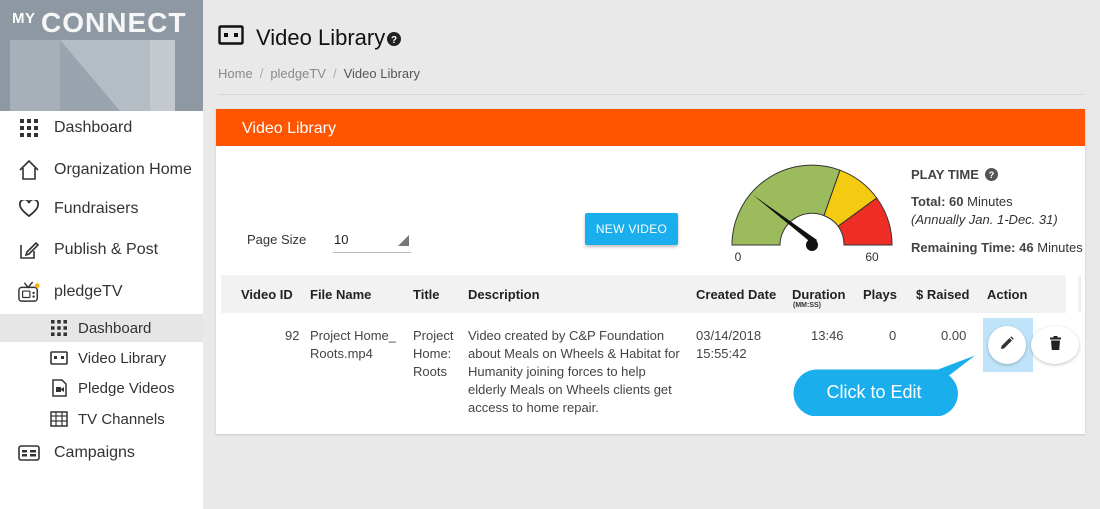 This screenshot has width=1100, height=509. I want to click on cell-description-line: elderly Meals on Wheels clients get, so click(570, 389).